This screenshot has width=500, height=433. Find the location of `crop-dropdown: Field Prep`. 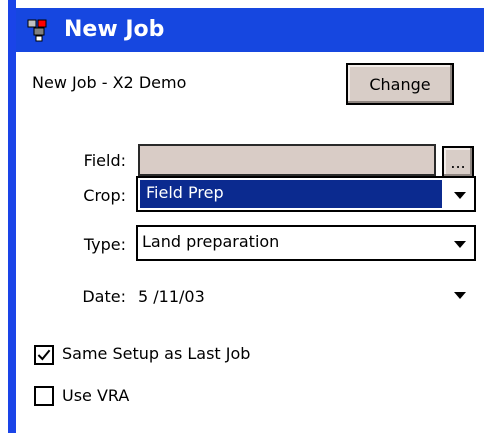

crop-dropdown: Field Prep is located at coordinates (306, 194).